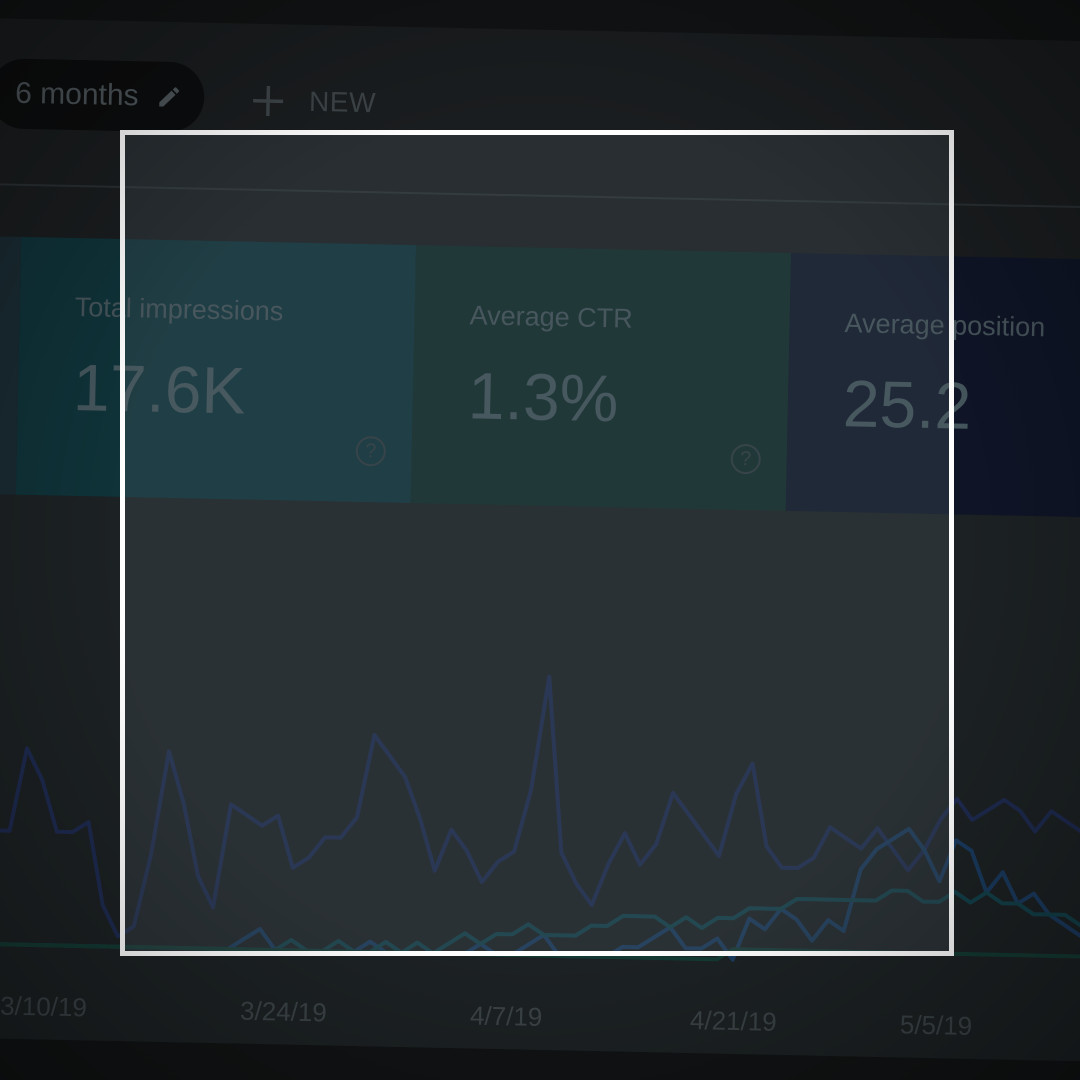  I want to click on x-tick-label: 4/7/19, so click(506, 1016).